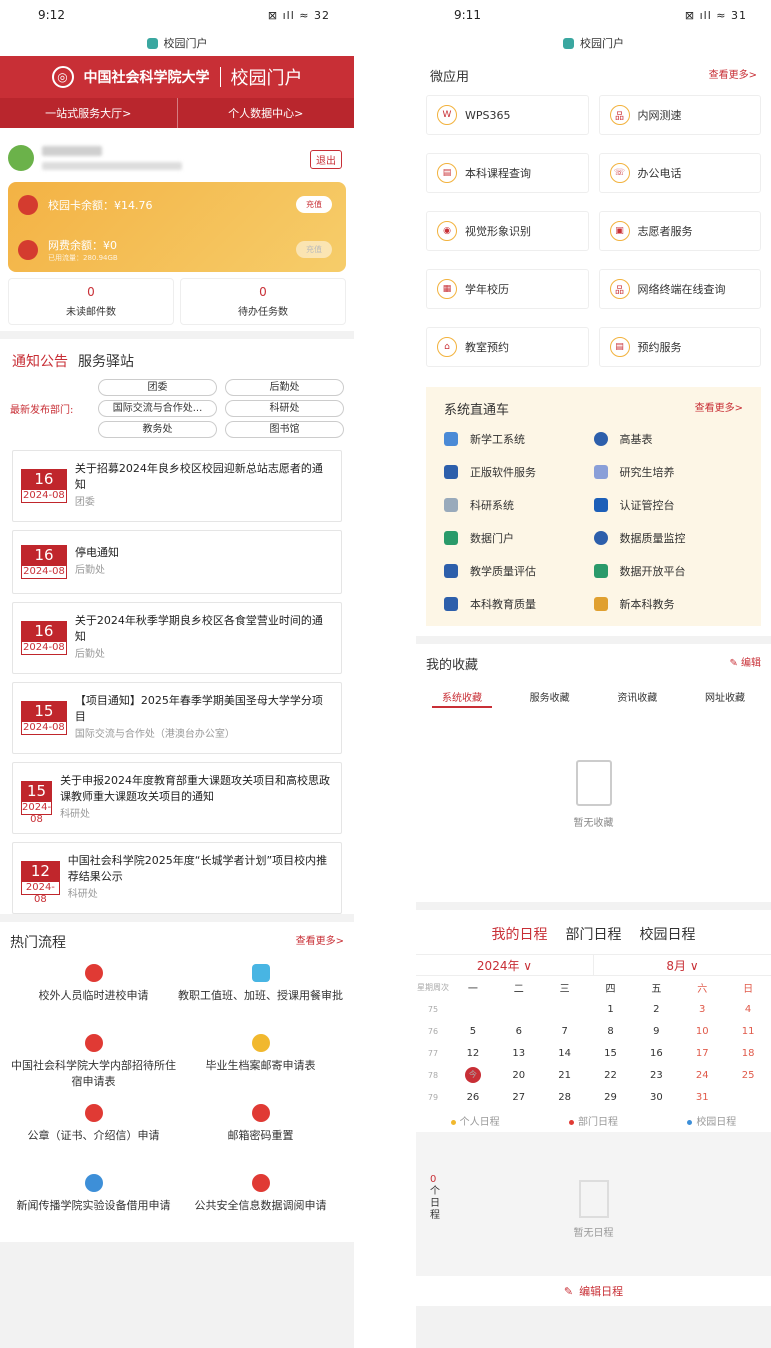  What do you see at coordinates (668, 471) in the screenshot?
I see `sys-item: 研究生培养` at bounding box center [668, 471].